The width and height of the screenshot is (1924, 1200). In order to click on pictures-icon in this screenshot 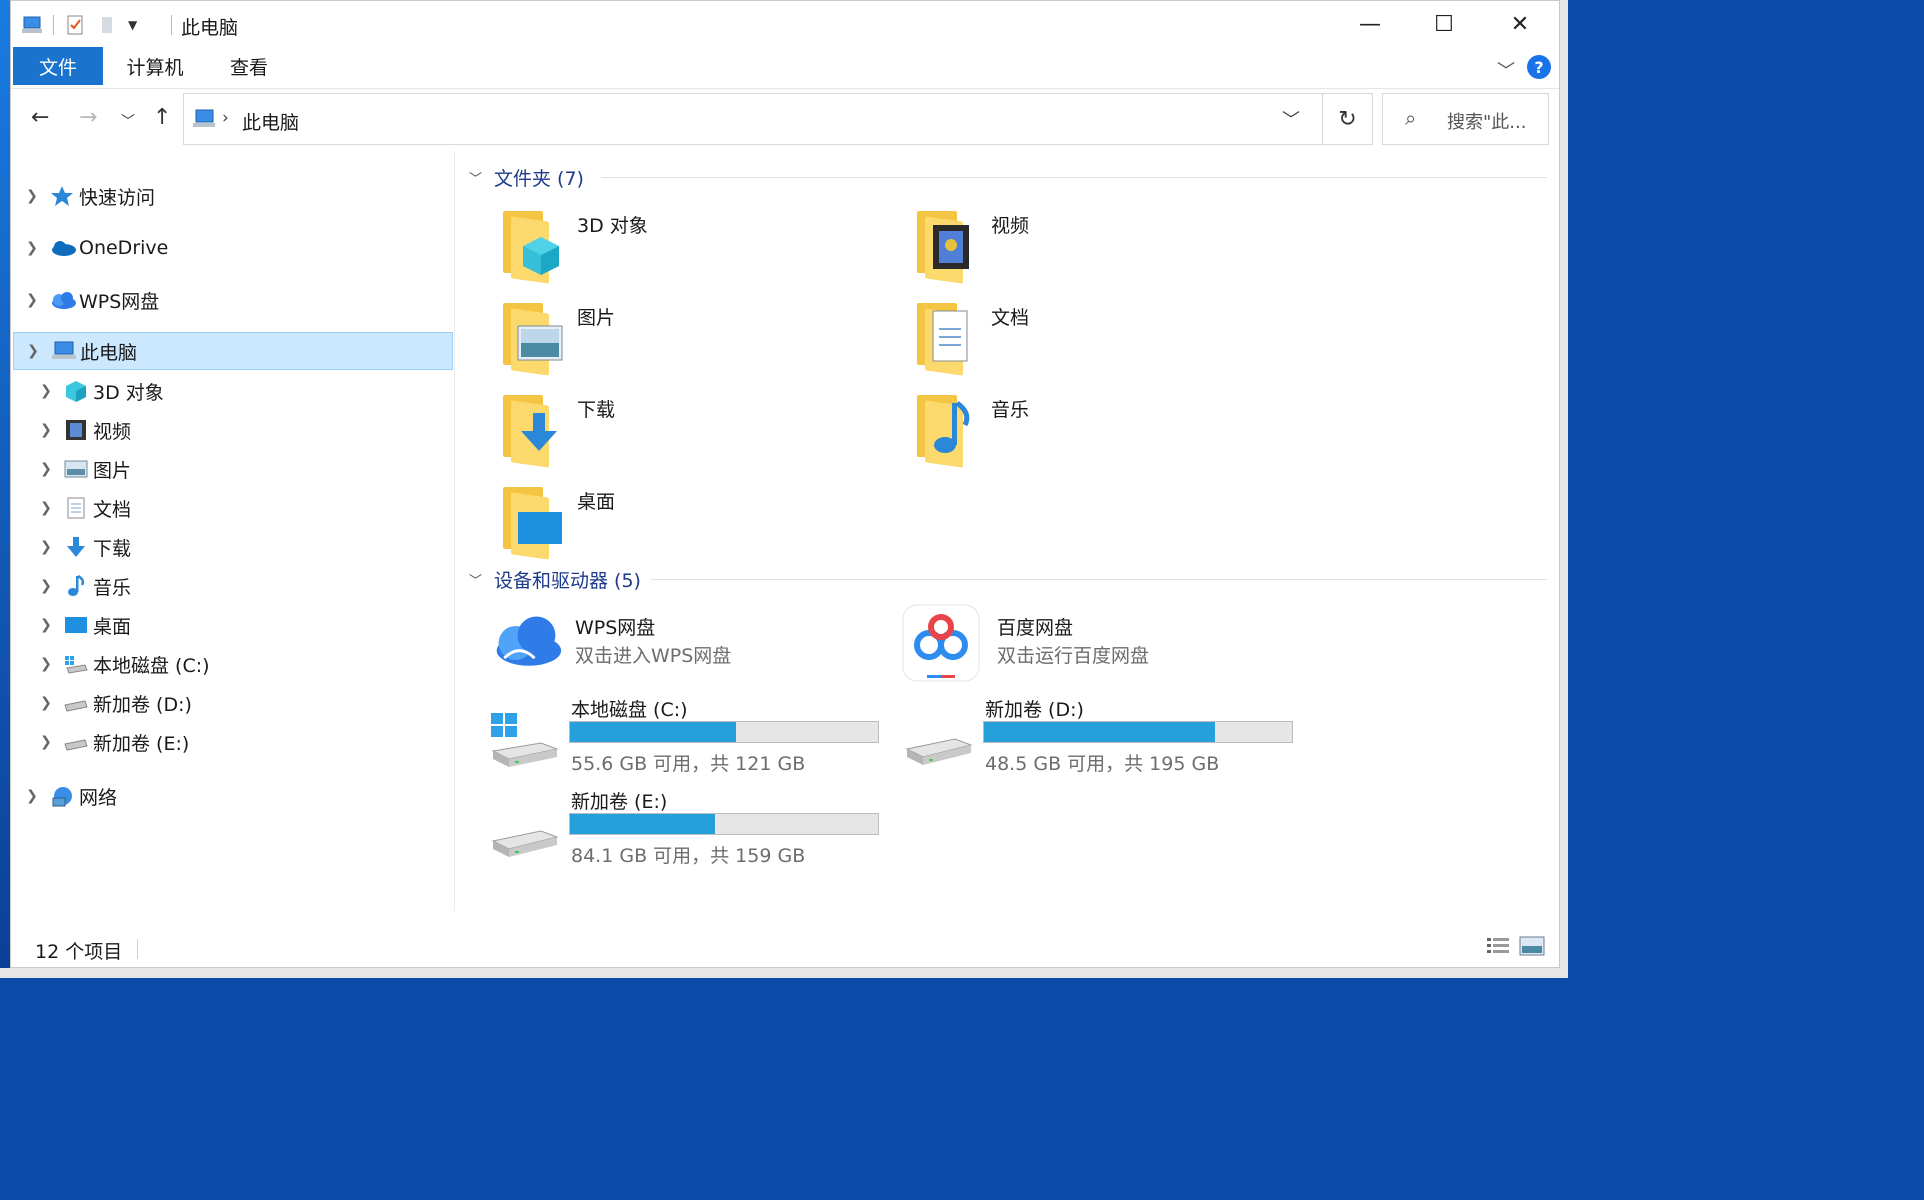, I will do `click(77, 469)`.